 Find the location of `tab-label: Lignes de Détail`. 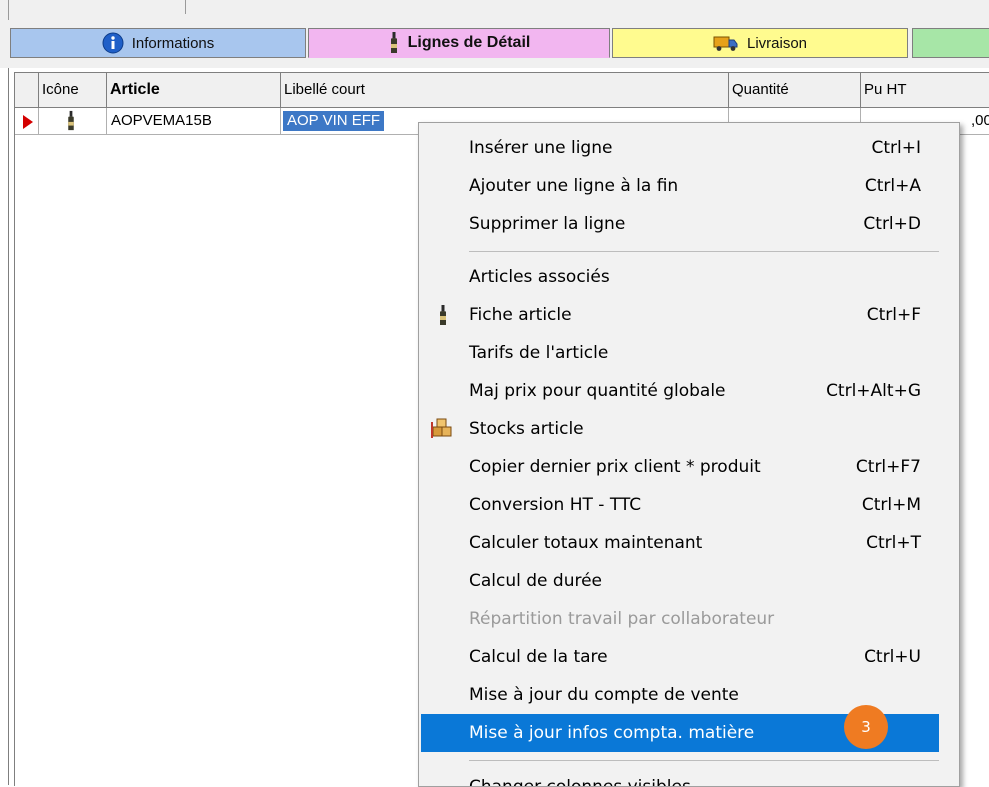

tab-label: Lignes de Détail is located at coordinates (469, 42).